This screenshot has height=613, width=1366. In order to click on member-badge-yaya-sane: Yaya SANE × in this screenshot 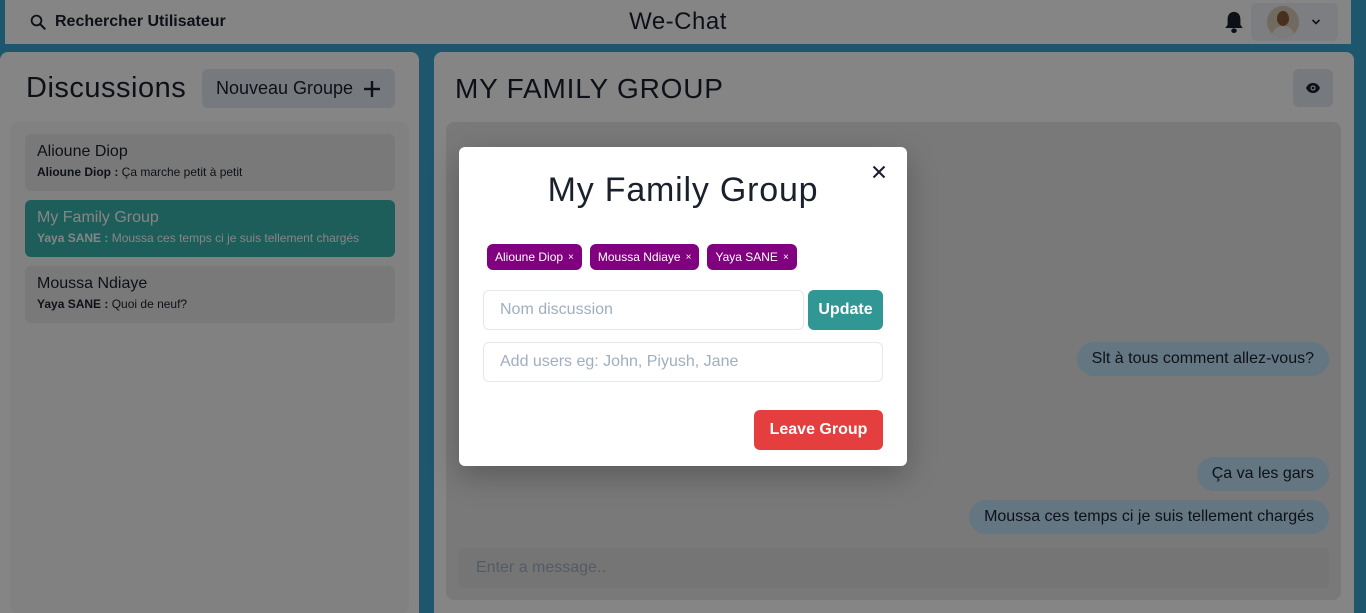, I will do `click(752, 257)`.